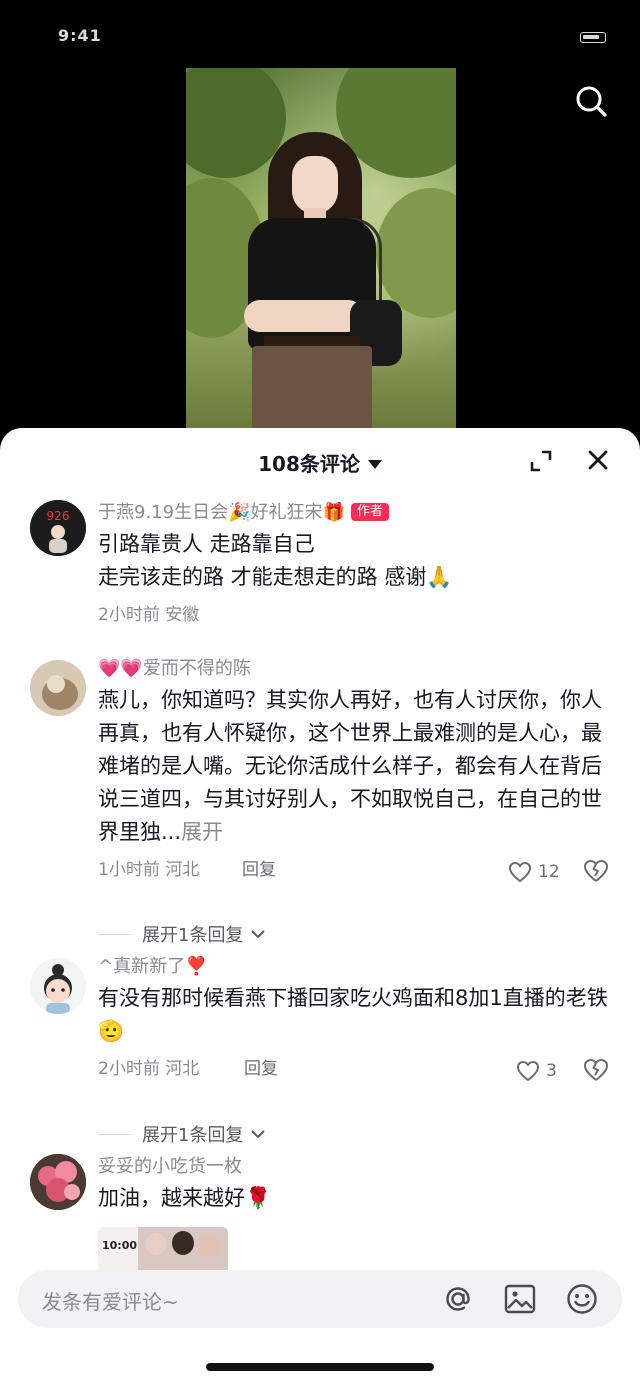 The height and width of the screenshot is (1385, 640). I want to click on comment-meta: 1小时前 河北 回复 12, so click(357, 872).